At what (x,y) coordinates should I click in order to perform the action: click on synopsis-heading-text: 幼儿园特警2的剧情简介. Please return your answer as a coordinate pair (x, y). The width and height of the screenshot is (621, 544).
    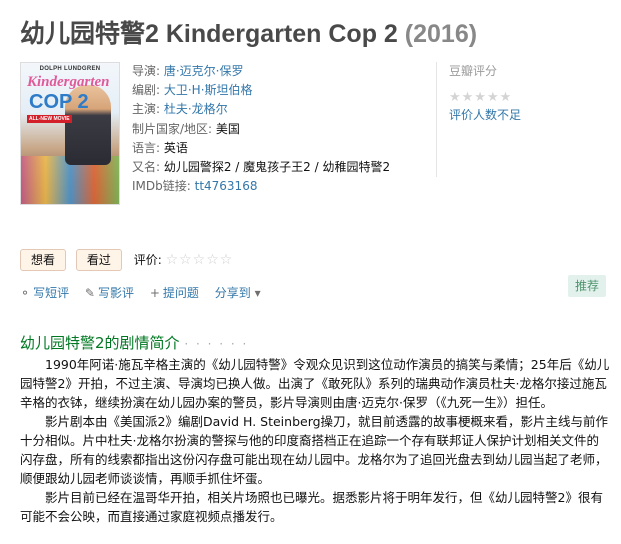
    Looking at the image, I should click on (100, 343).